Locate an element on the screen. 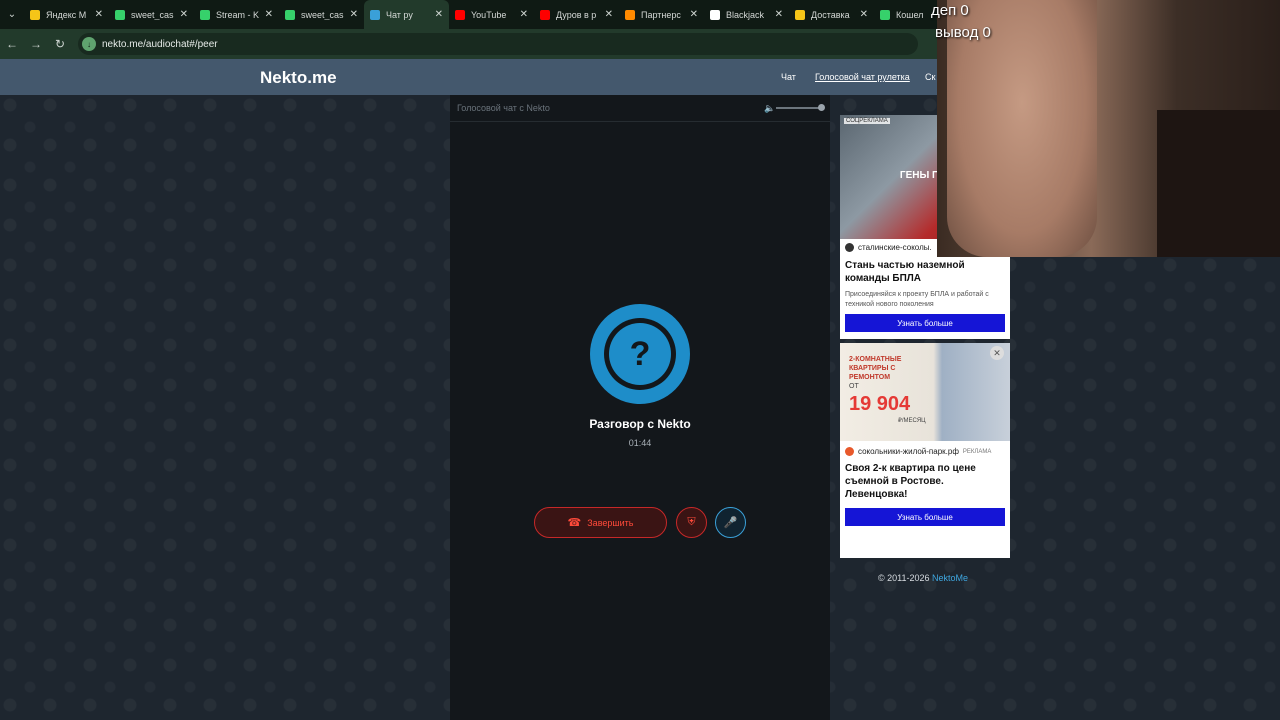 Image resolution: width=1280 pixels, height=720 pixels. ad-domain-text: сталинские-соколы. is located at coordinates (895, 247).